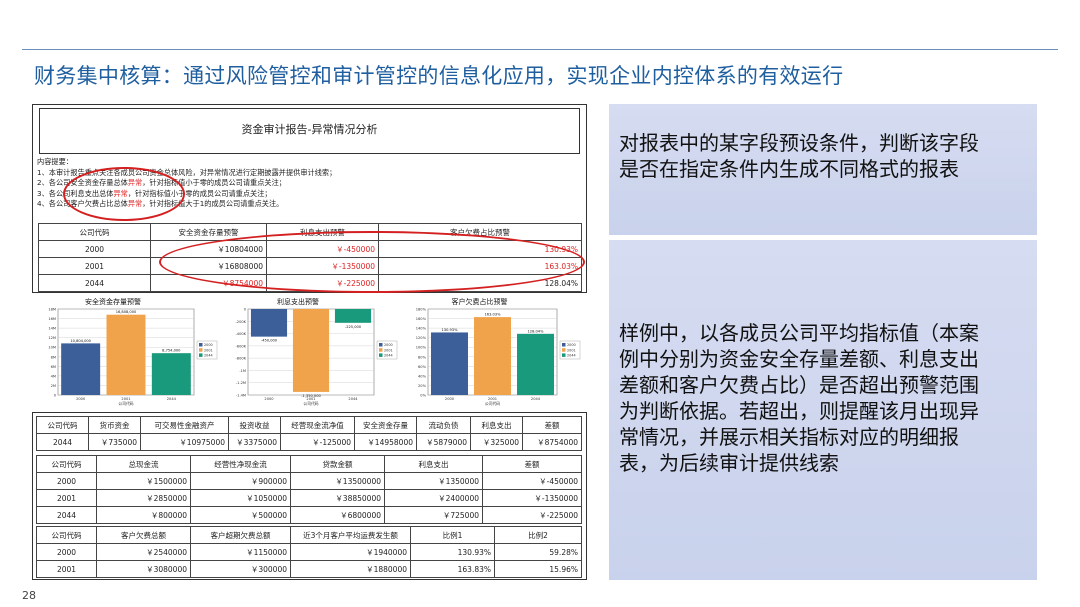 This screenshot has width=1080, height=607. I want to click on chart-ytick-label: -200K, so click(240, 322).